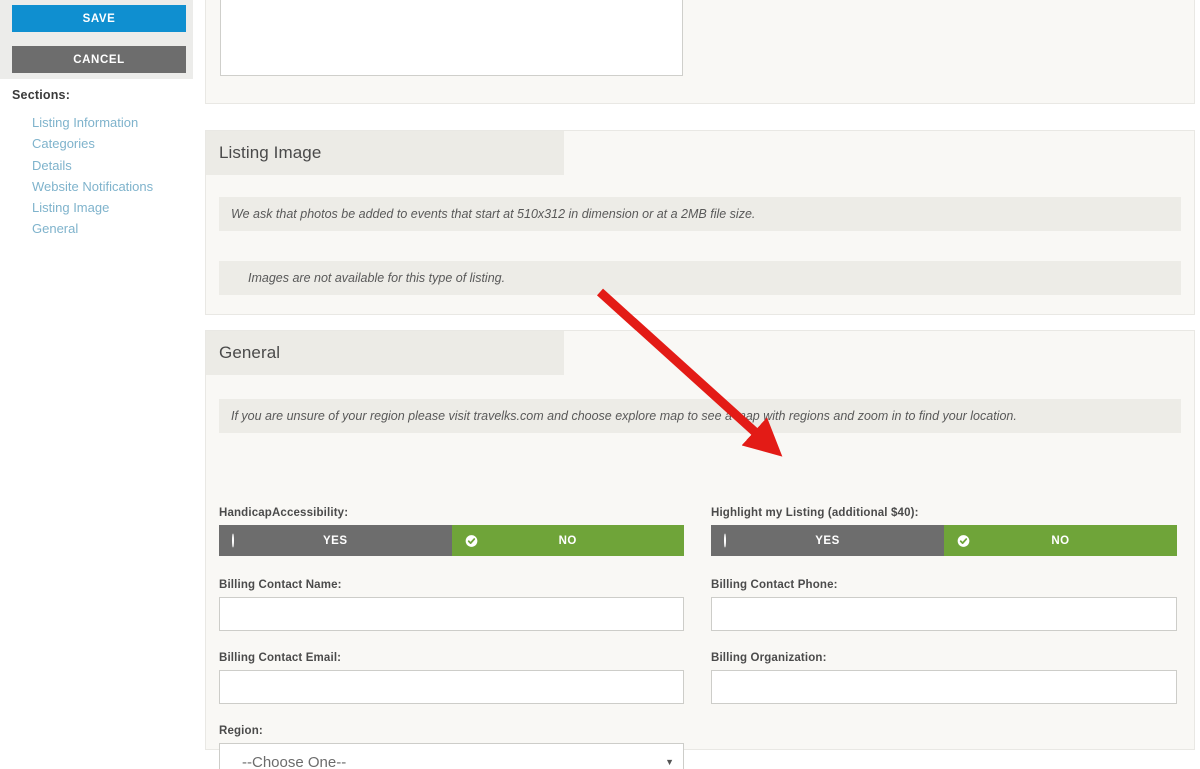 The image size is (1200, 769). Describe the element at coordinates (112, 165) in the screenshot. I see `sidebar-item-details: Details` at that location.